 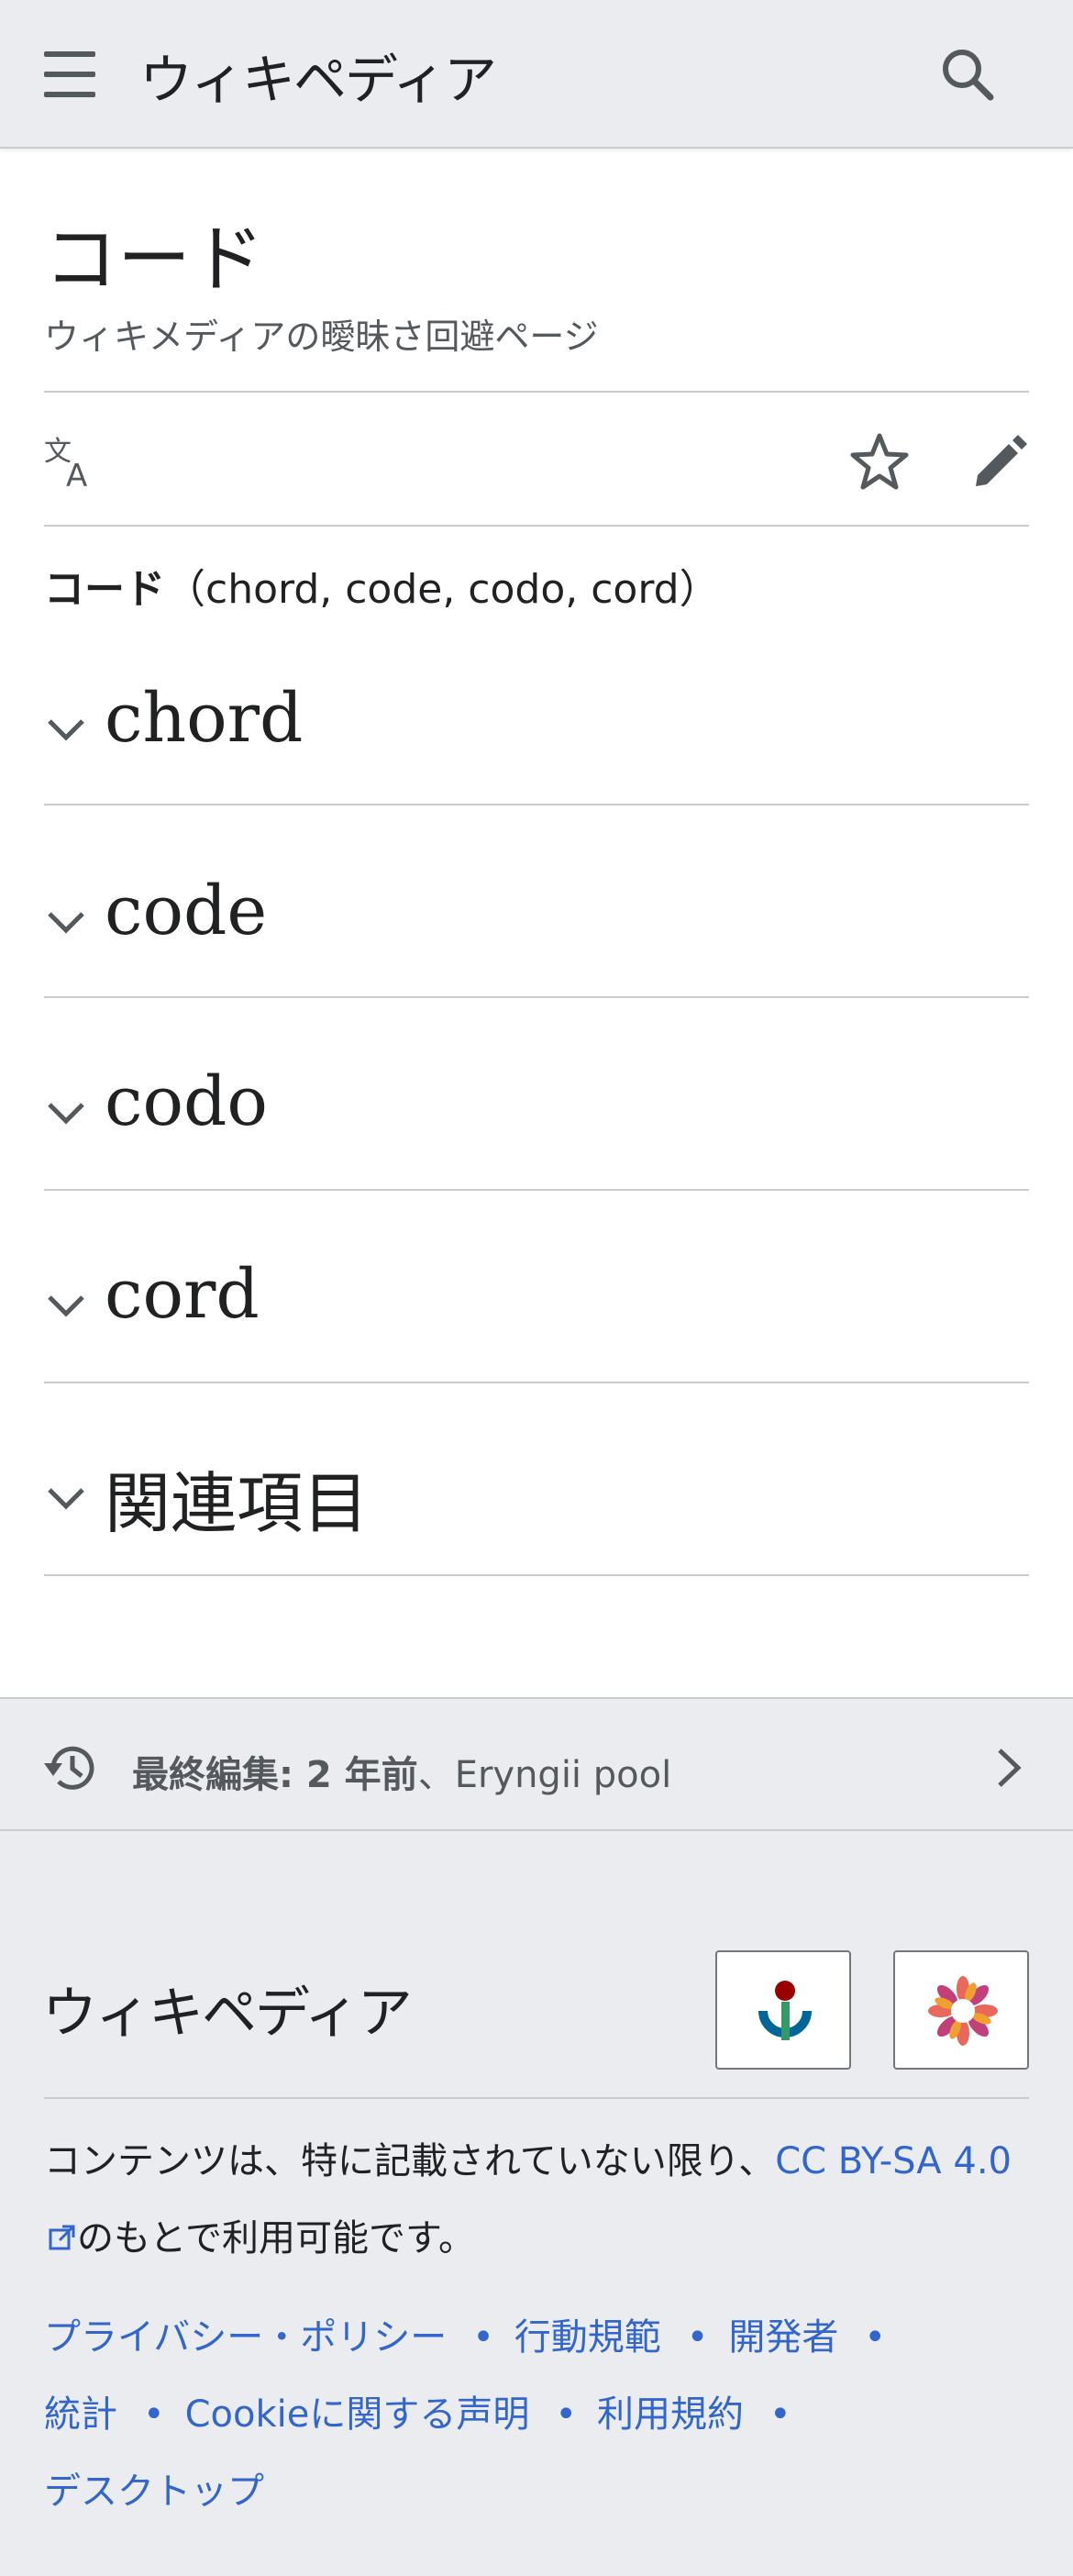 What do you see at coordinates (238, 1503) in the screenshot?
I see `section-heading: 関連項目` at bounding box center [238, 1503].